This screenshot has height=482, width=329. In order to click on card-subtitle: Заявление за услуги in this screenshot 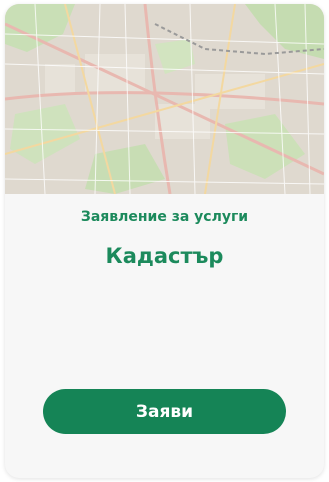, I will do `click(164, 217)`.